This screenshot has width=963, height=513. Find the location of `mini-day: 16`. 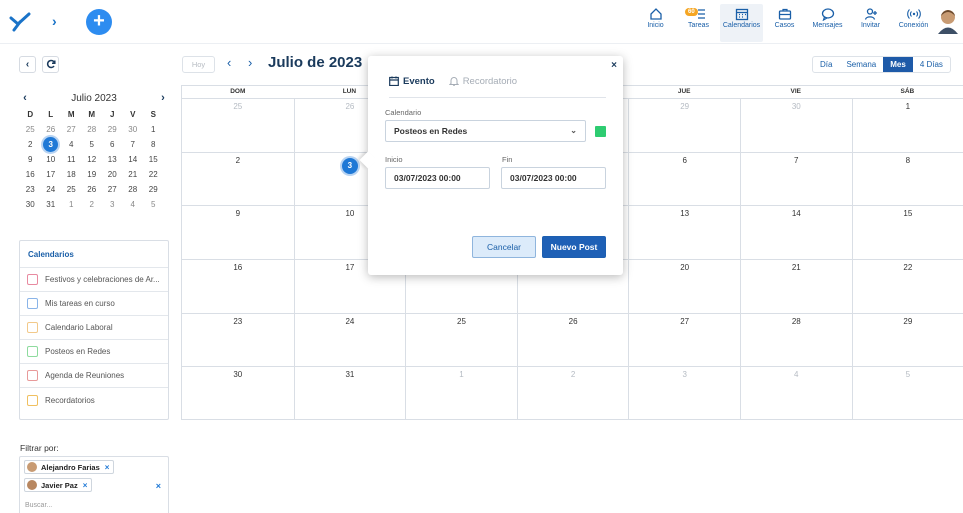

mini-day: 16 is located at coordinates (30, 174).